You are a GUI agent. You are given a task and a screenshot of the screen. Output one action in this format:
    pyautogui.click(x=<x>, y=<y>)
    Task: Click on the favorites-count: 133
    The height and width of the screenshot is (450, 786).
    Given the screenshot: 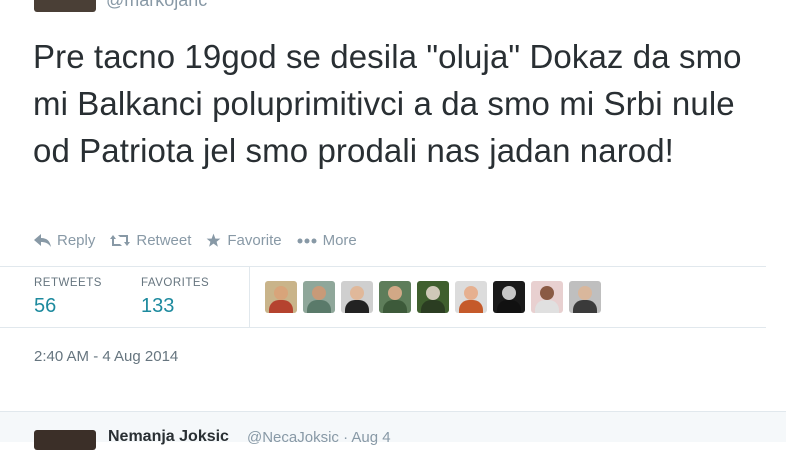 What is the action you would take?
    pyautogui.click(x=158, y=306)
    